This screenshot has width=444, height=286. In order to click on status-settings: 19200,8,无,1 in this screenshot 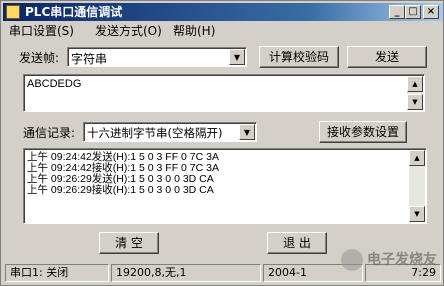, I will do `click(186, 273)`.